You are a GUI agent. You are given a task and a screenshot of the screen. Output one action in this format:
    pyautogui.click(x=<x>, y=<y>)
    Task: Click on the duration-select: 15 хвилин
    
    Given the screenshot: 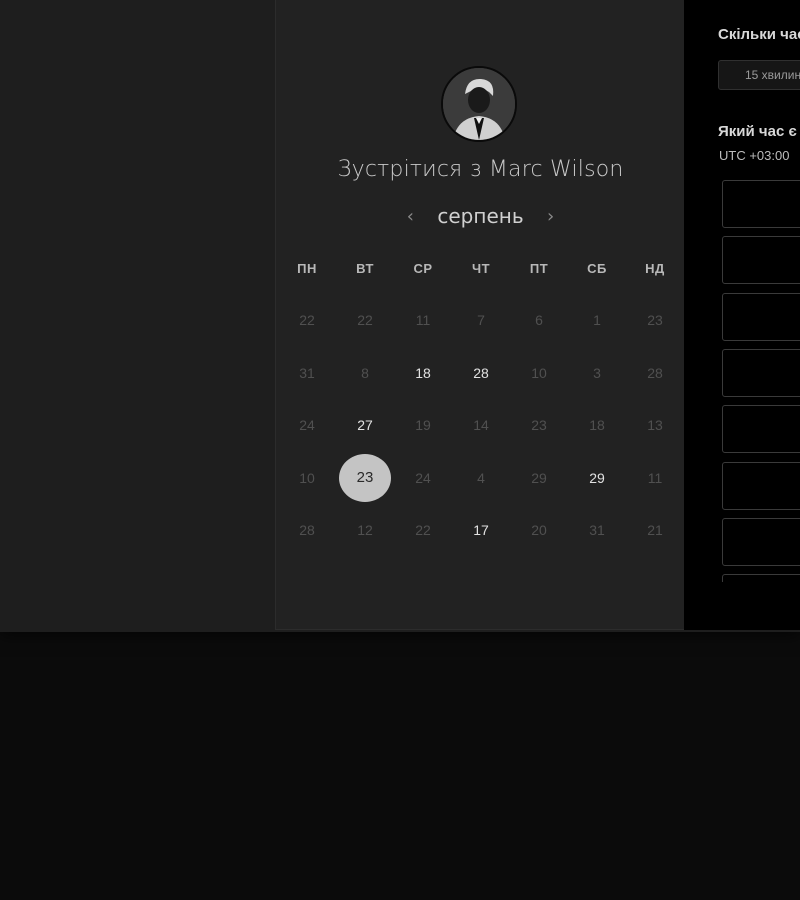 What is the action you would take?
    pyautogui.click(x=759, y=75)
    